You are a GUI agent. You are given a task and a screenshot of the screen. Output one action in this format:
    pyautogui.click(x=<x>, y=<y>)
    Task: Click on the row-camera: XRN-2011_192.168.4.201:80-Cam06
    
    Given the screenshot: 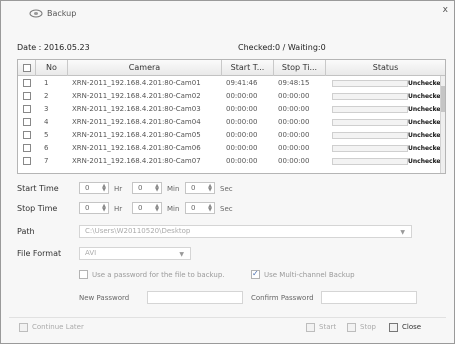 What is the action you would take?
    pyautogui.click(x=136, y=148)
    